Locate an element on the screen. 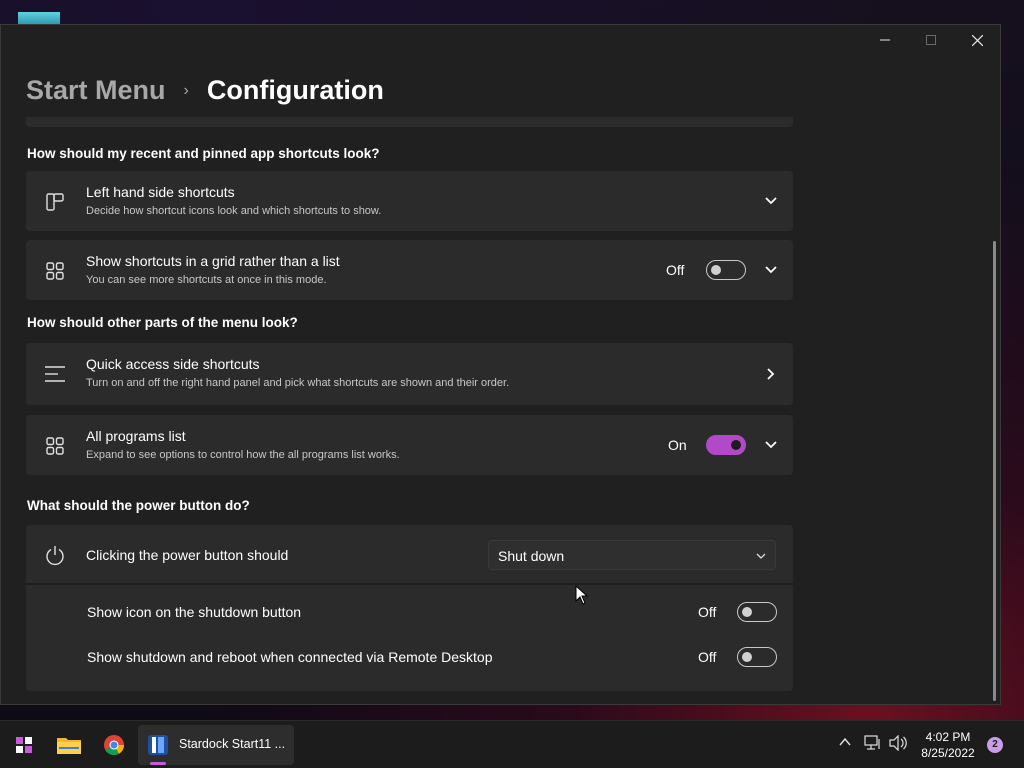 The height and width of the screenshot is (768, 1024). divider is located at coordinates (409, 584).